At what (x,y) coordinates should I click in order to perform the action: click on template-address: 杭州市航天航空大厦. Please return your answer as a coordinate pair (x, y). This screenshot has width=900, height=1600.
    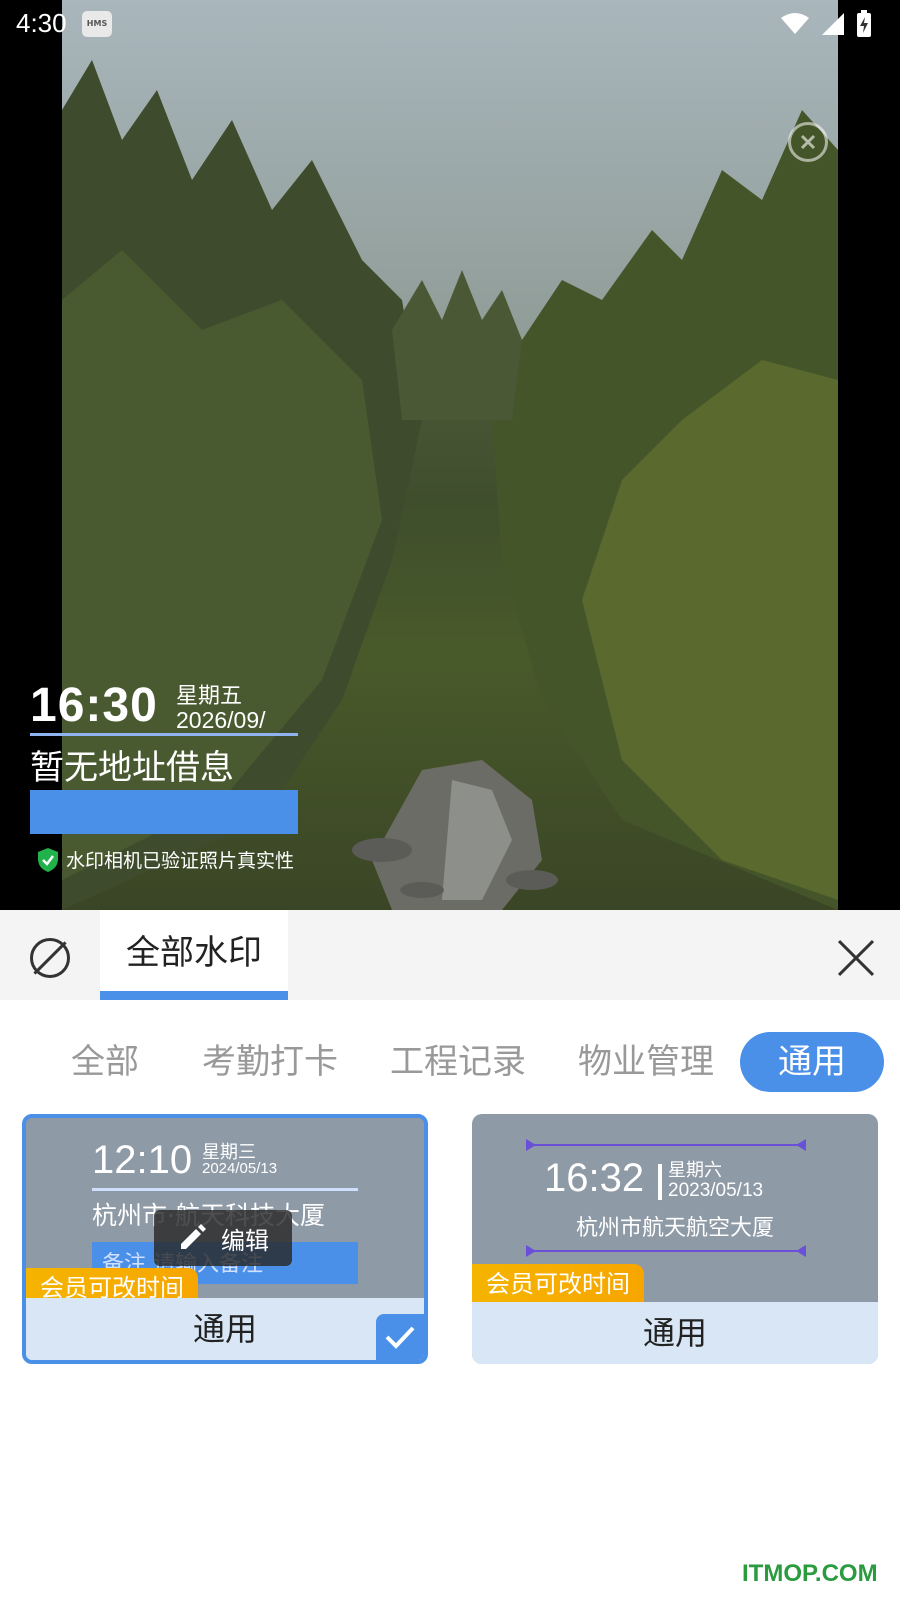
    Looking at the image, I should click on (674, 1228).